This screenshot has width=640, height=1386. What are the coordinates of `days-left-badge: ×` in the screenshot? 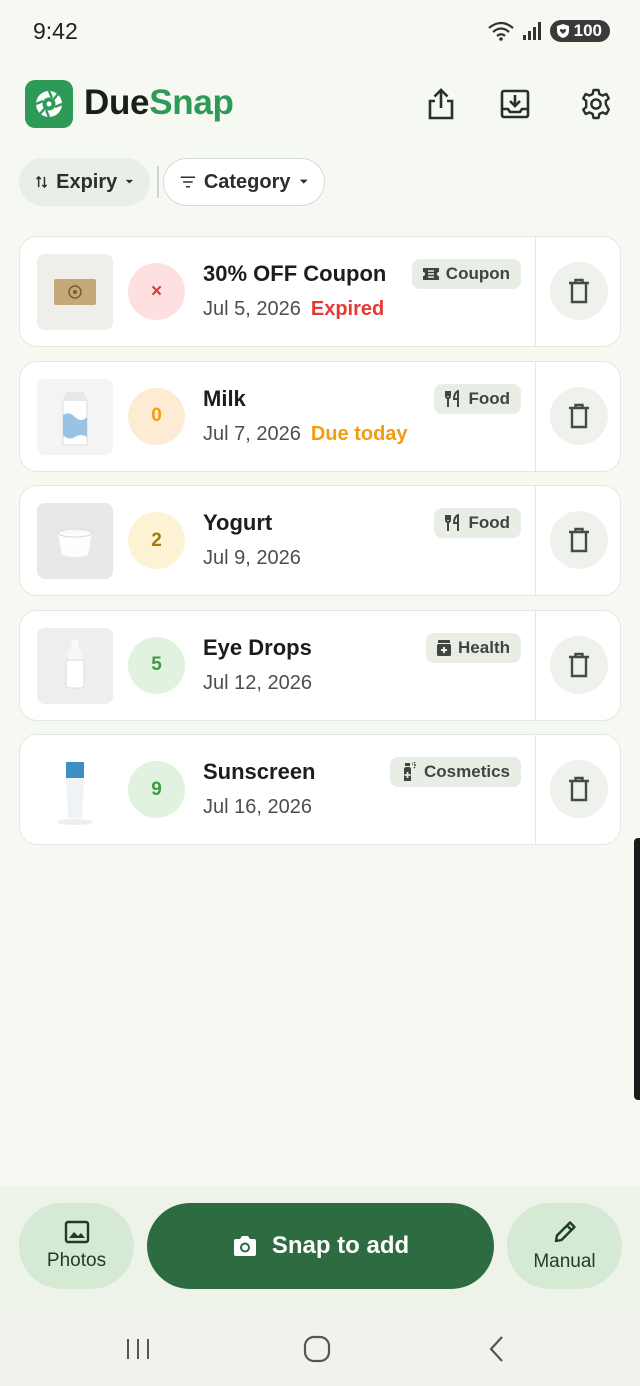 It's located at (156, 291).